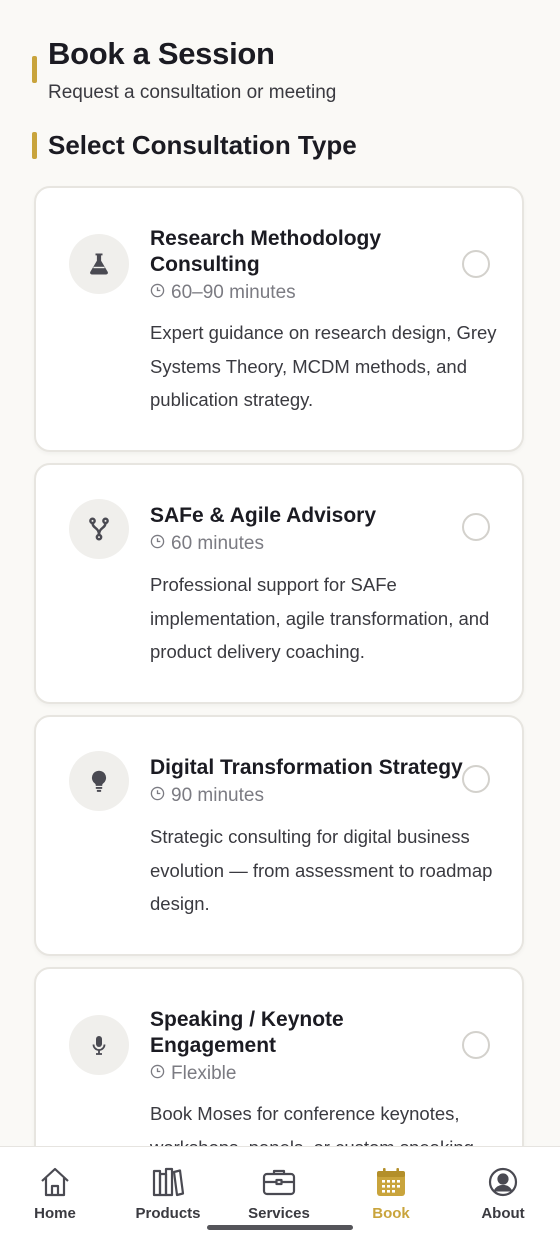 The width and height of the screenshot is (560, 1245). I want to click on title-accent-bar, so click(34, 69).